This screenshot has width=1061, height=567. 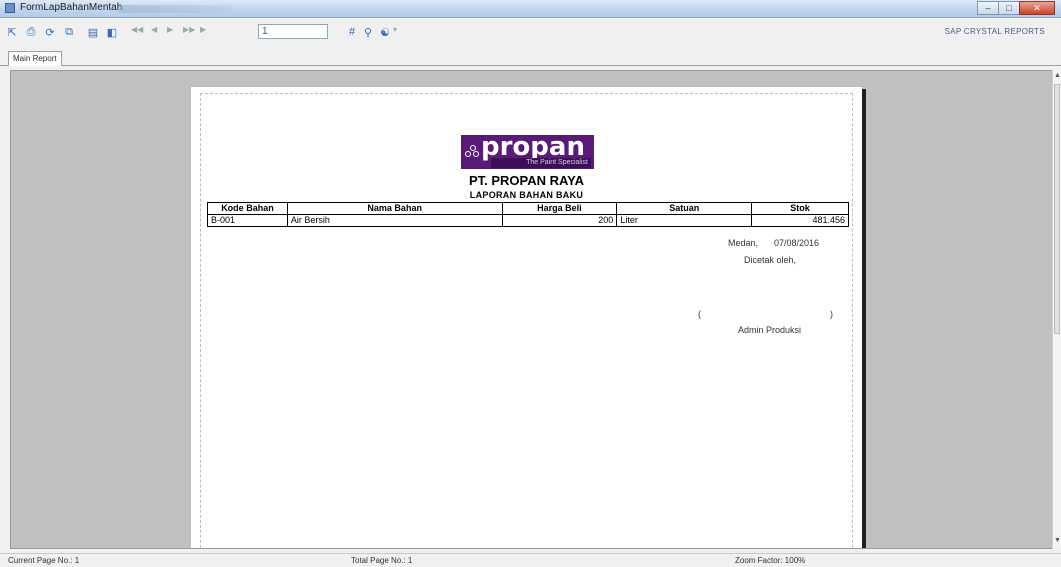 I want to click on zoom-icon: ☯, so click(x=385, y=32).